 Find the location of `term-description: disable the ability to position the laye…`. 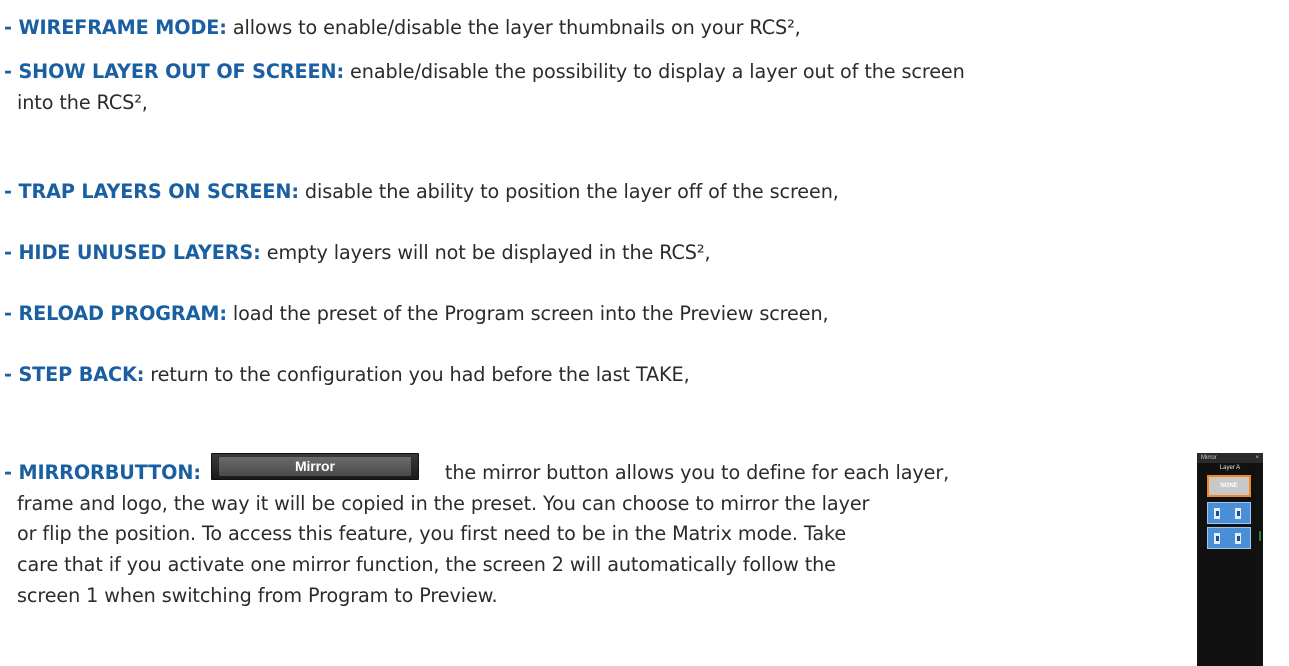

term-description: disable the ability to position the laye… is located at coordinates (568, 191).